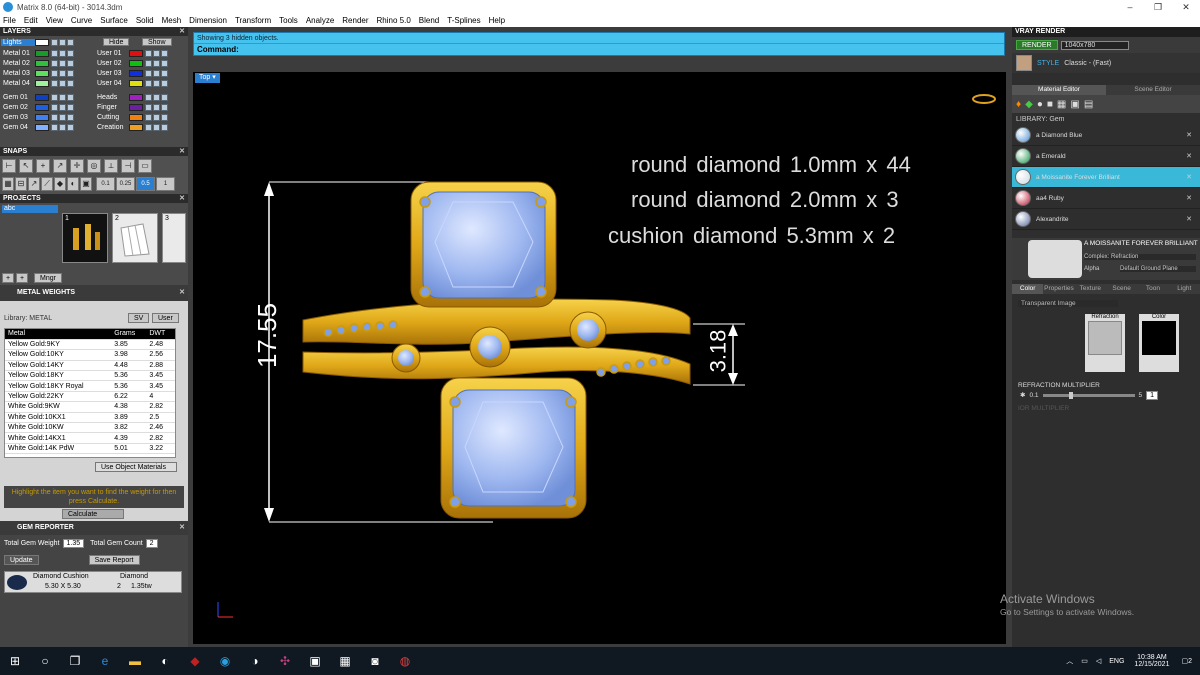 Image resolution: width=1200 pixels, height=675 pixels. What do you see at coordinates (174, 238) in the screenshot?
I see `project-thumb: 3` at bounding box center [174, 238].